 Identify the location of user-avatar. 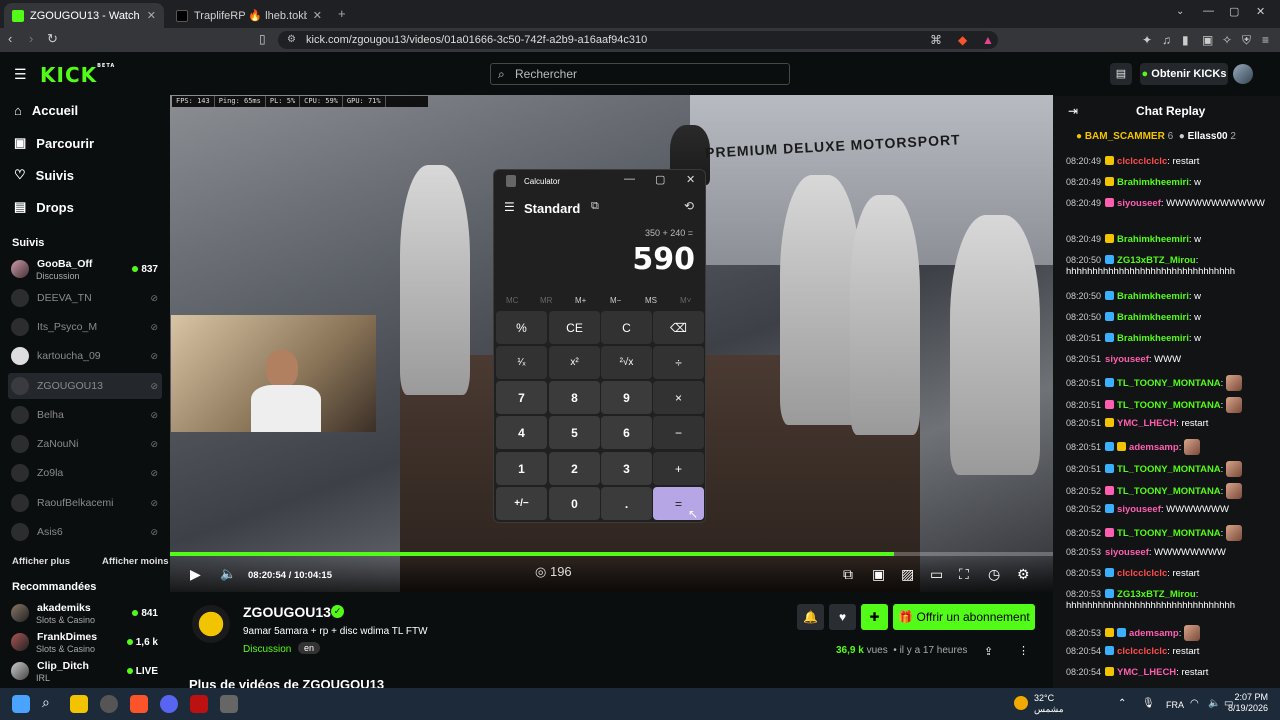
(1243, 74).